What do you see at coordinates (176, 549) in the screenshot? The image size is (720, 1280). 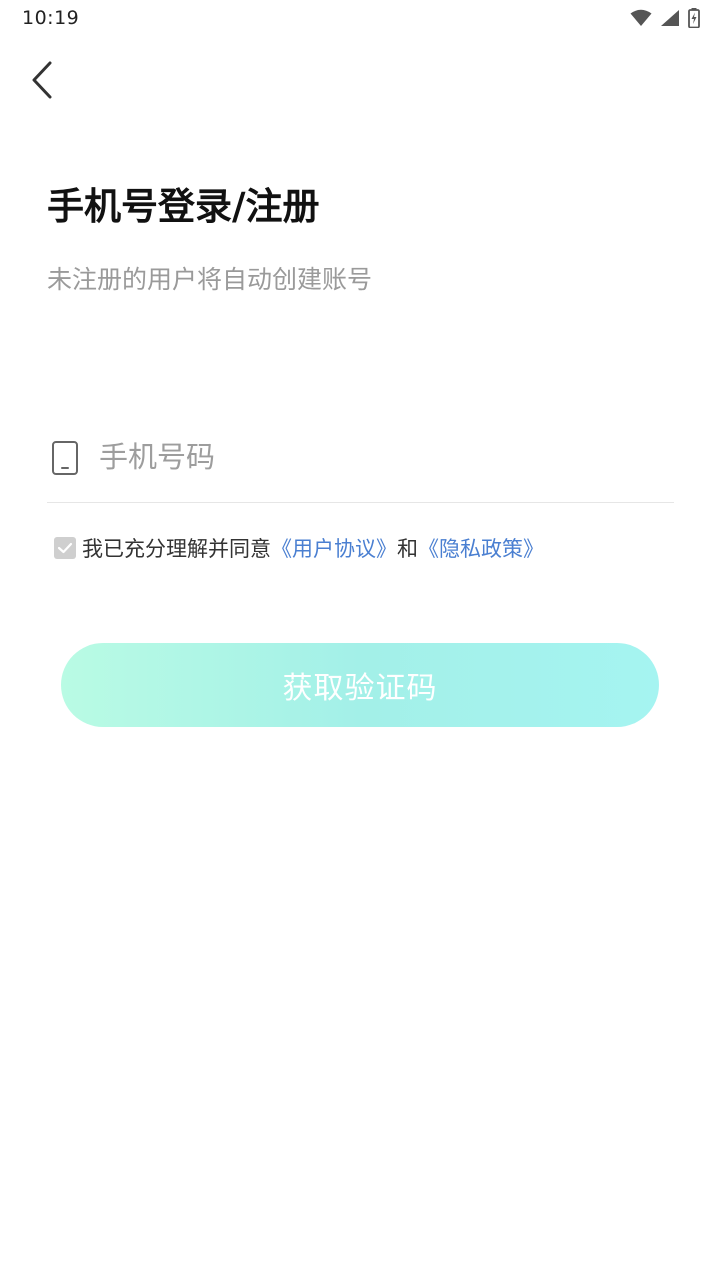 I see `agreement-prefix: 我已充分理解并同意` at bounding box center [176, 549].